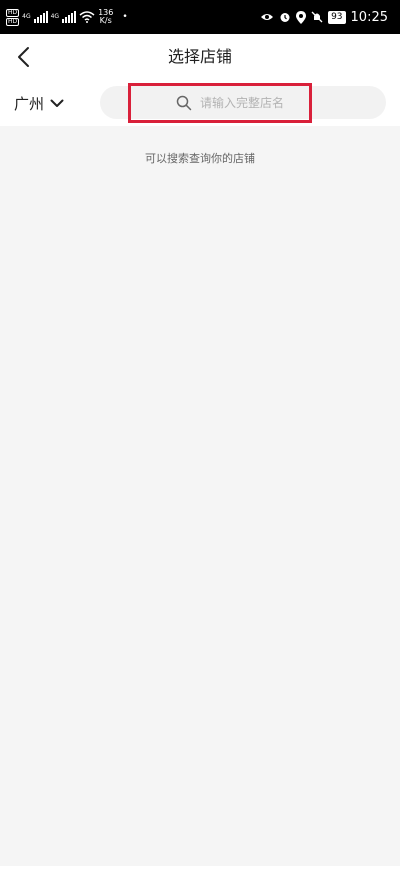  I want to click on status-right: 93 10:25, so click(324, 17).